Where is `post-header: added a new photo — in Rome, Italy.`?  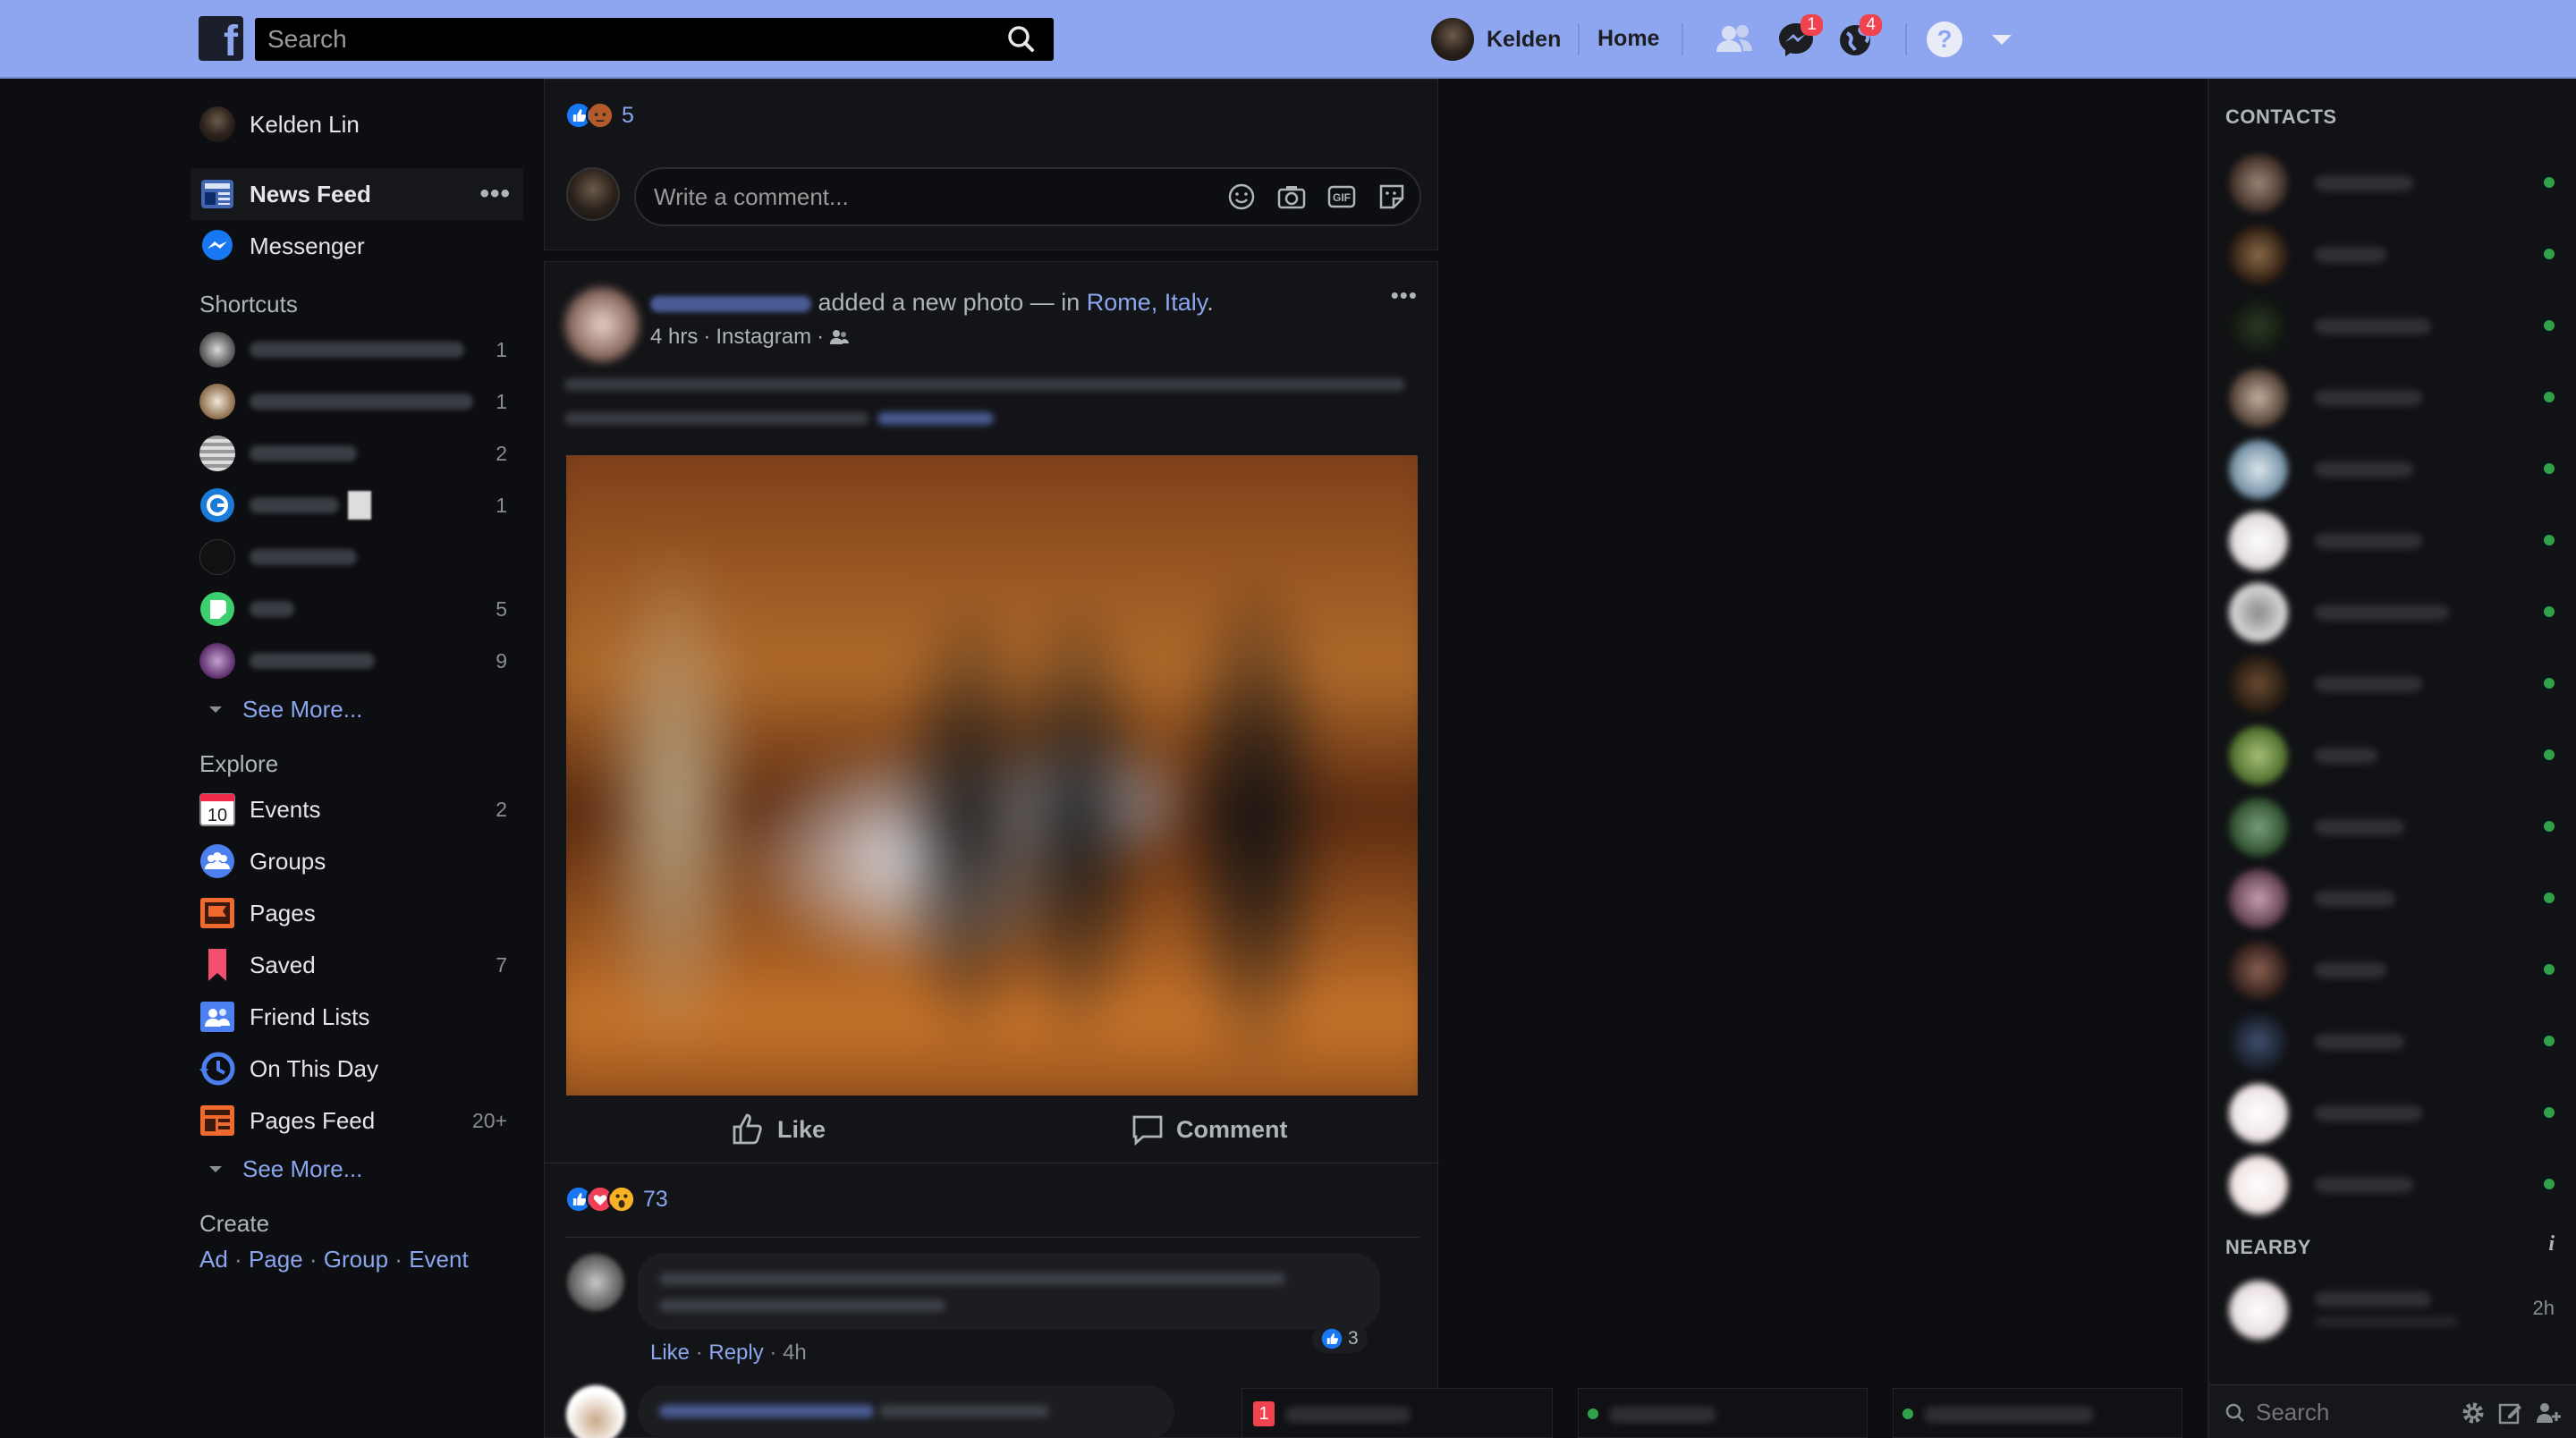
post-header: added a new photo — in Rome, Italy. is located at coordinates (932, 303).